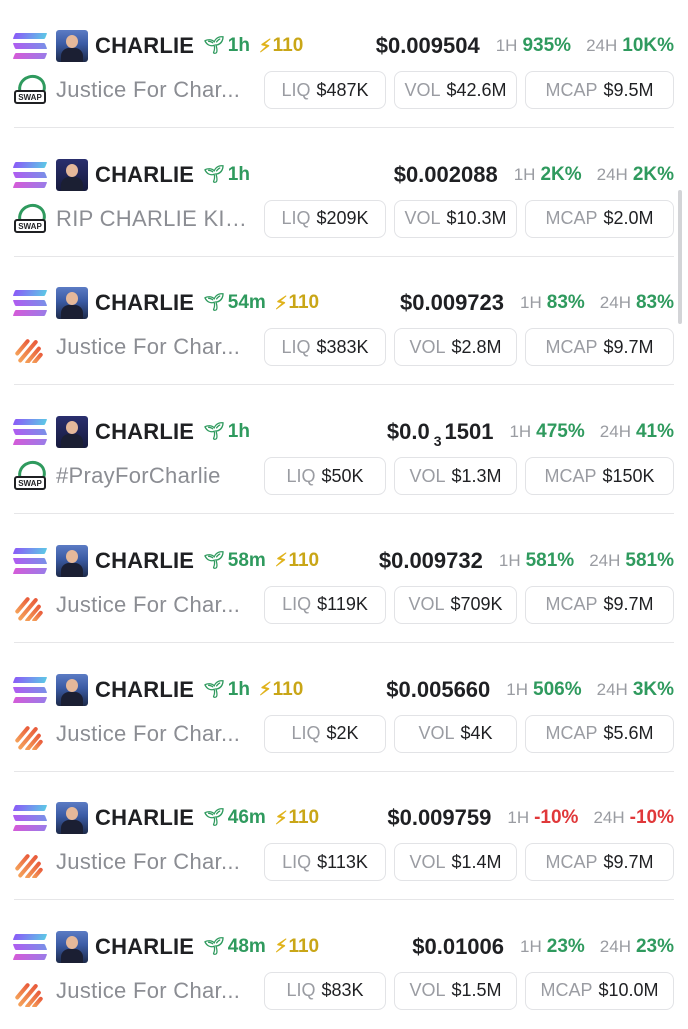 The height and width of the screenshot is (1029, 688). Describe the element at coordinates (452, 303) in the screenshot. I see `price-value: $0.009723` at that location.